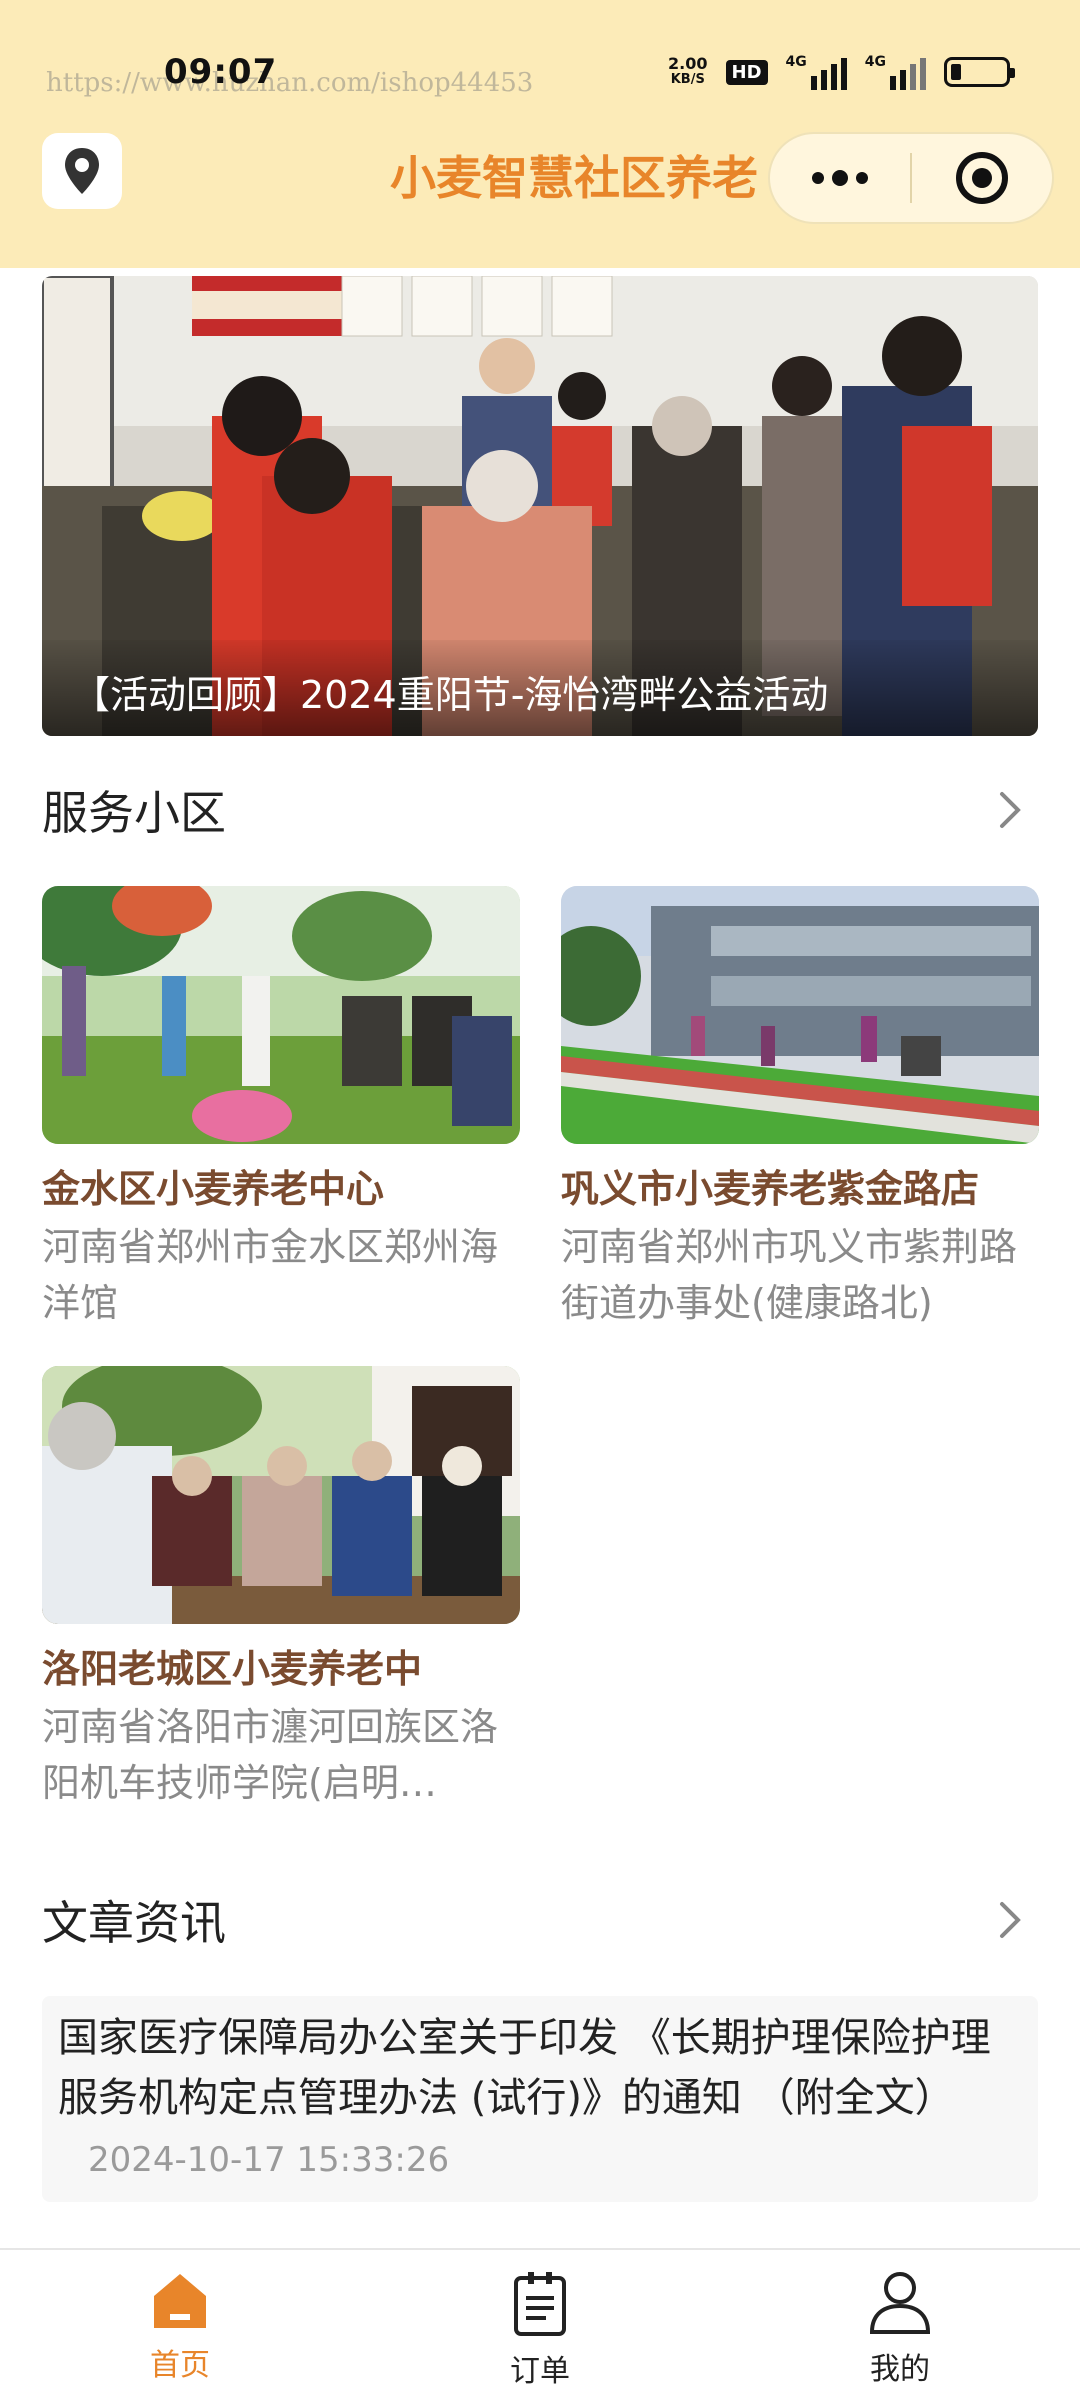 This screenshot has height=2400, width=1080. What do you see at coordinates (540, 2304) in the screenshot?
I see `order-clipboard-icon` at bounding box center [540, 2304].